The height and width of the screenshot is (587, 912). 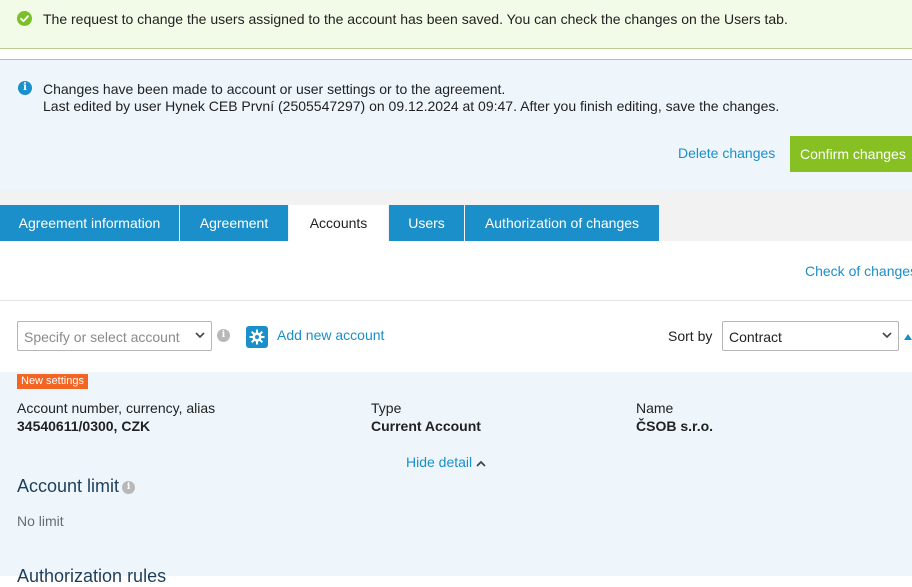 I want to click on account-number-label: Account number, currency, alias, so click(x=116, y=408).